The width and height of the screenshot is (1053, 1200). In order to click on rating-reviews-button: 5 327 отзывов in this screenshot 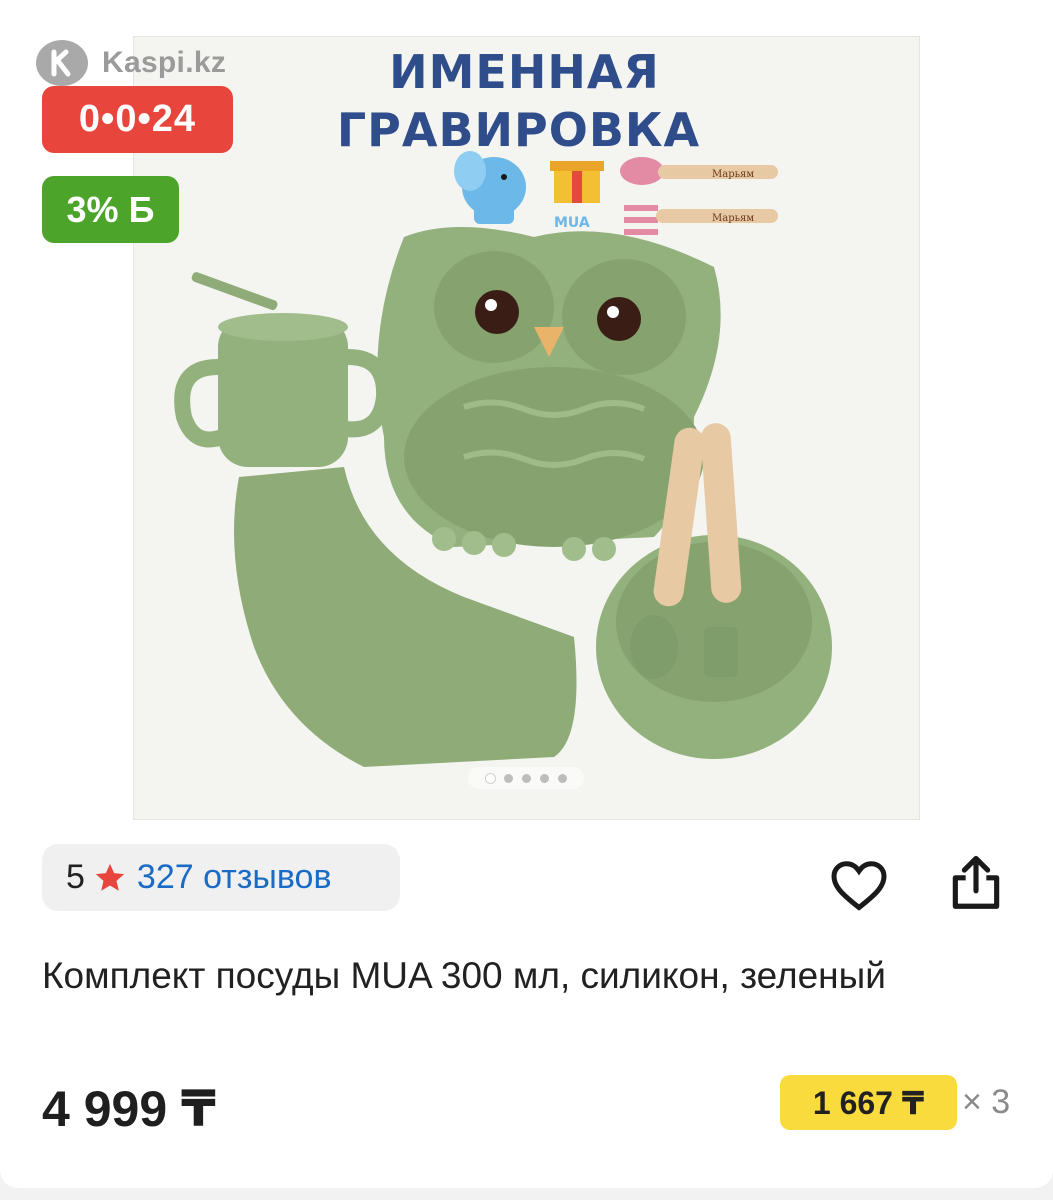, I will do `click(221, 877)`.